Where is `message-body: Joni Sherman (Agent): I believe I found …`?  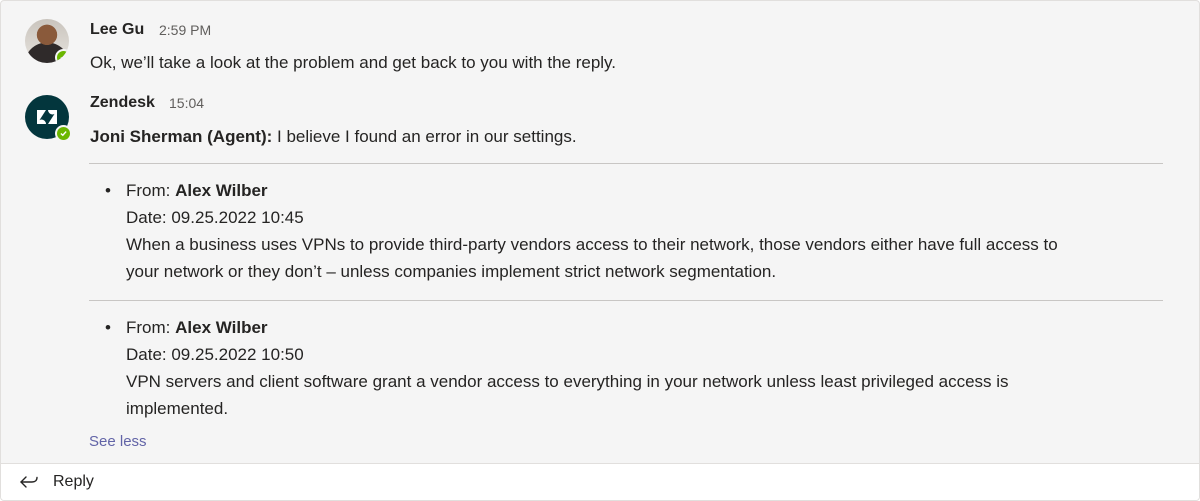 message-body: Joni Sherman (Agent): I believe I found … is located at coordinates (333, 137).